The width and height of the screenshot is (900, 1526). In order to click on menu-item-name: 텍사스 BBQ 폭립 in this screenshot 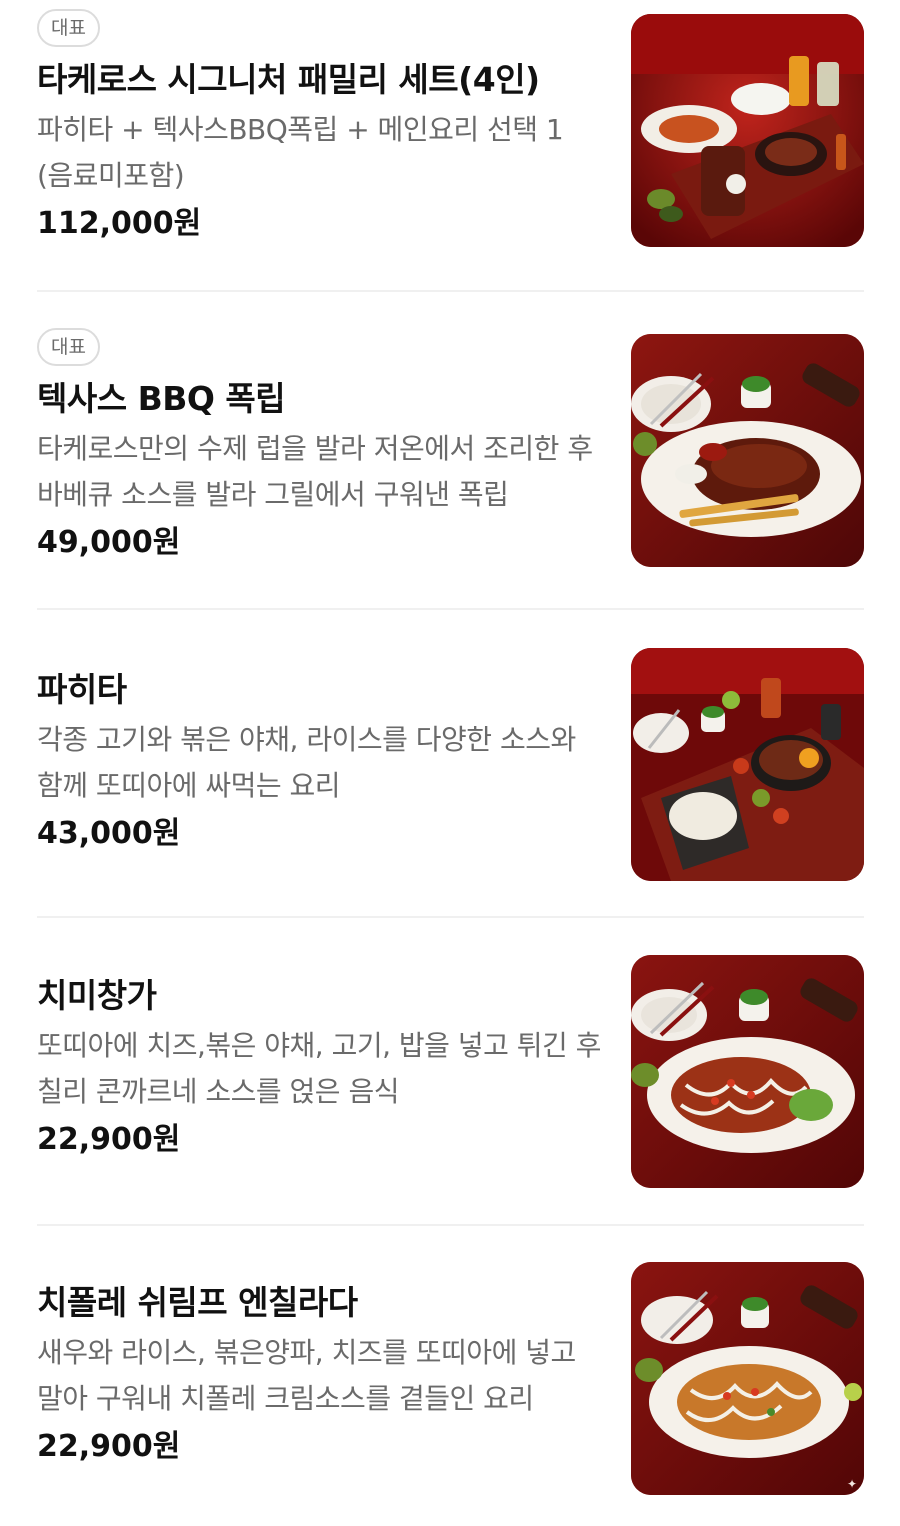, I will do `click(161, 398)`.